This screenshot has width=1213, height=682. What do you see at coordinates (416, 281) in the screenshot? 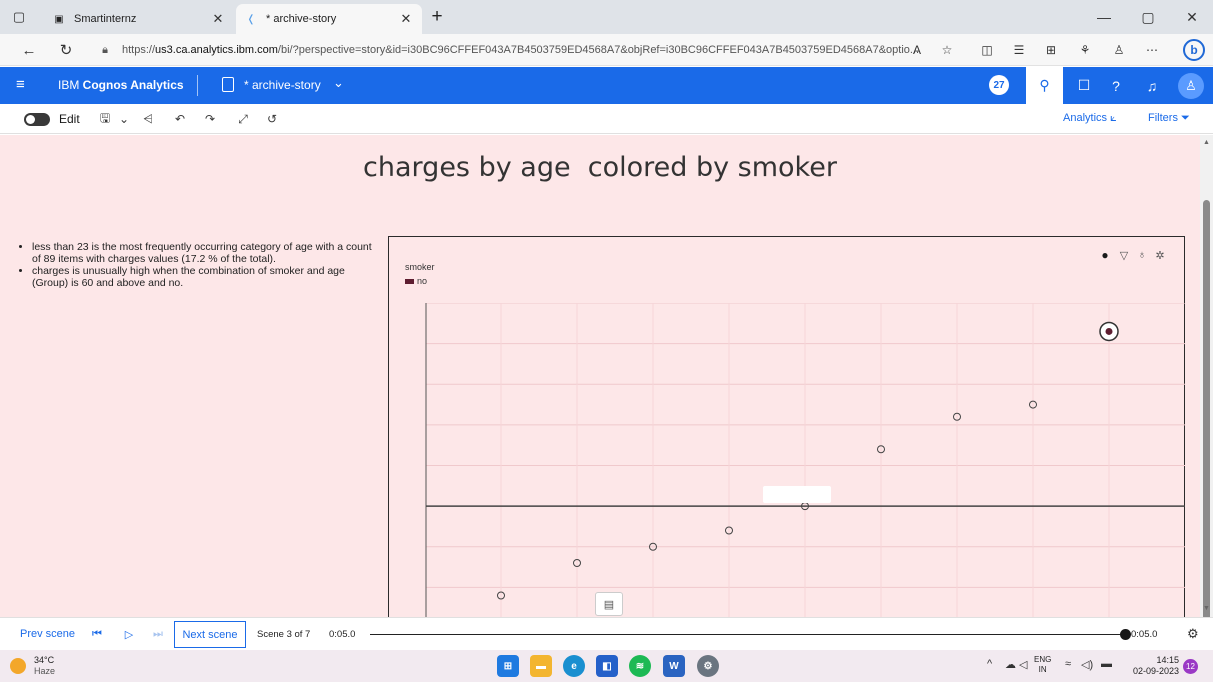
I see `legend-item-no: no` at bounding box center [416, 281].